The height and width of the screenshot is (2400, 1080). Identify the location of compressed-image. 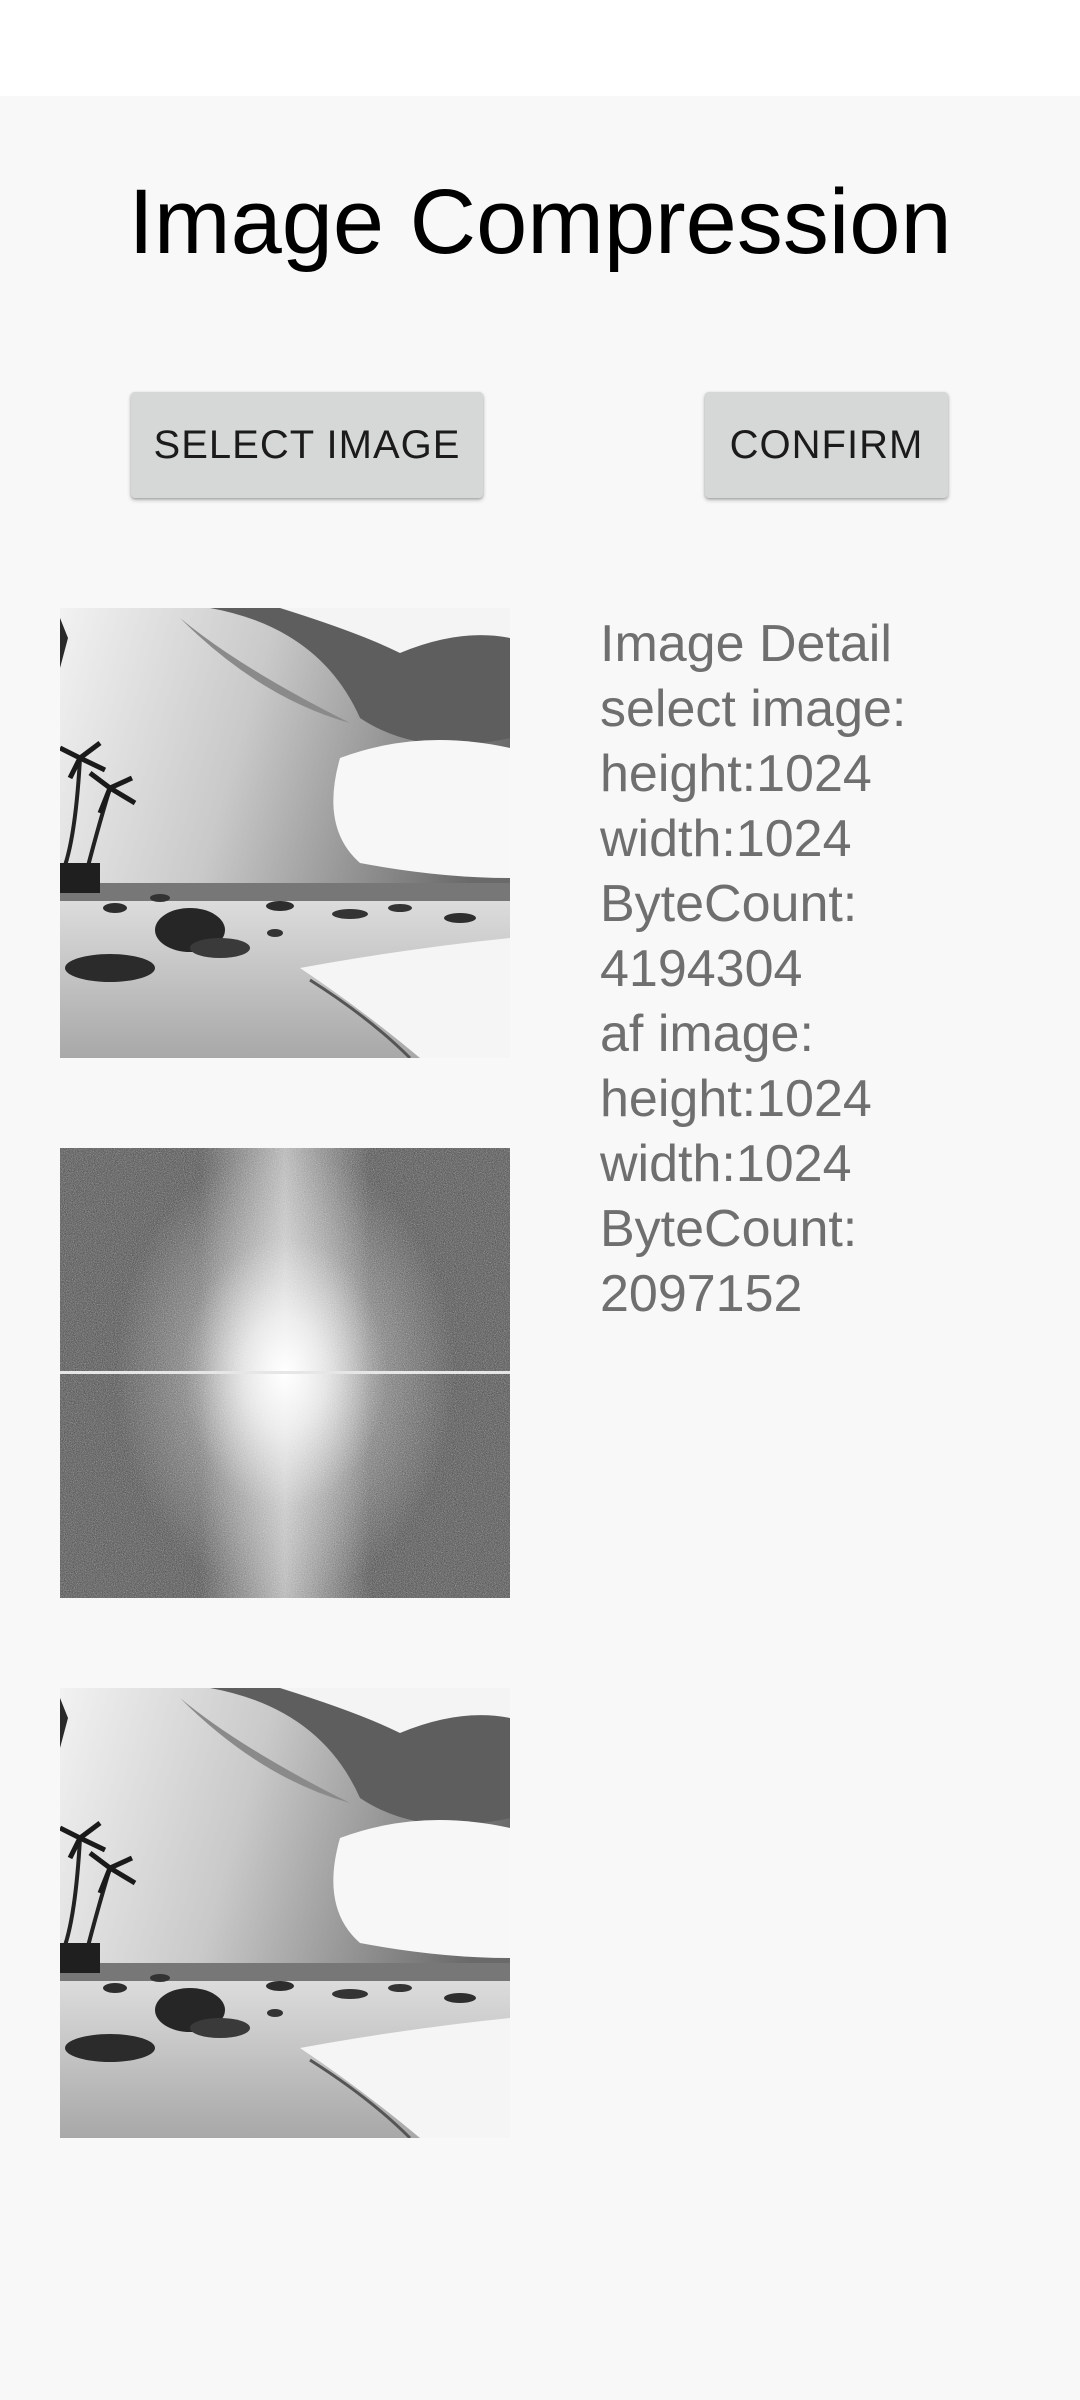
(285, 1913).